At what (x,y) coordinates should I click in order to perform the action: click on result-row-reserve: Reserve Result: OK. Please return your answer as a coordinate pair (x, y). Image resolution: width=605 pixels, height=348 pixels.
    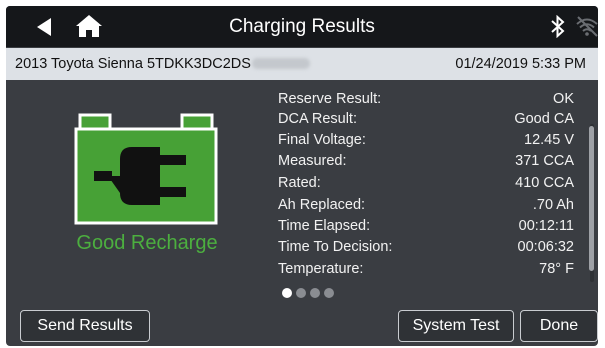
    Looking at the image, I should click on (426, 101).